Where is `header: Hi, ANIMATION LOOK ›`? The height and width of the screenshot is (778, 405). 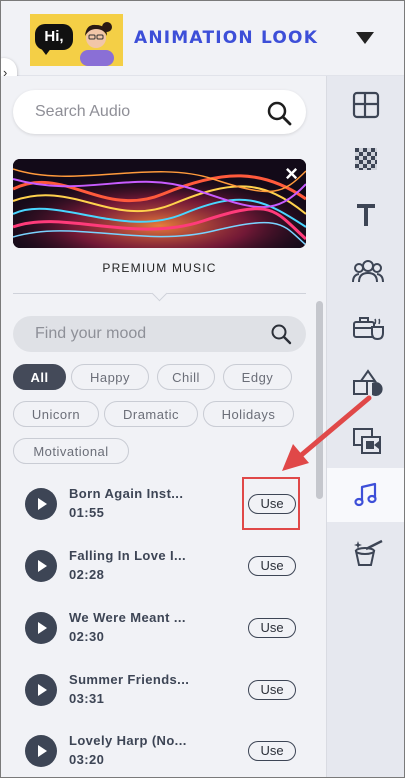
header: Hi, ANIMATION LOOK › is located at coordinates (202, 44).